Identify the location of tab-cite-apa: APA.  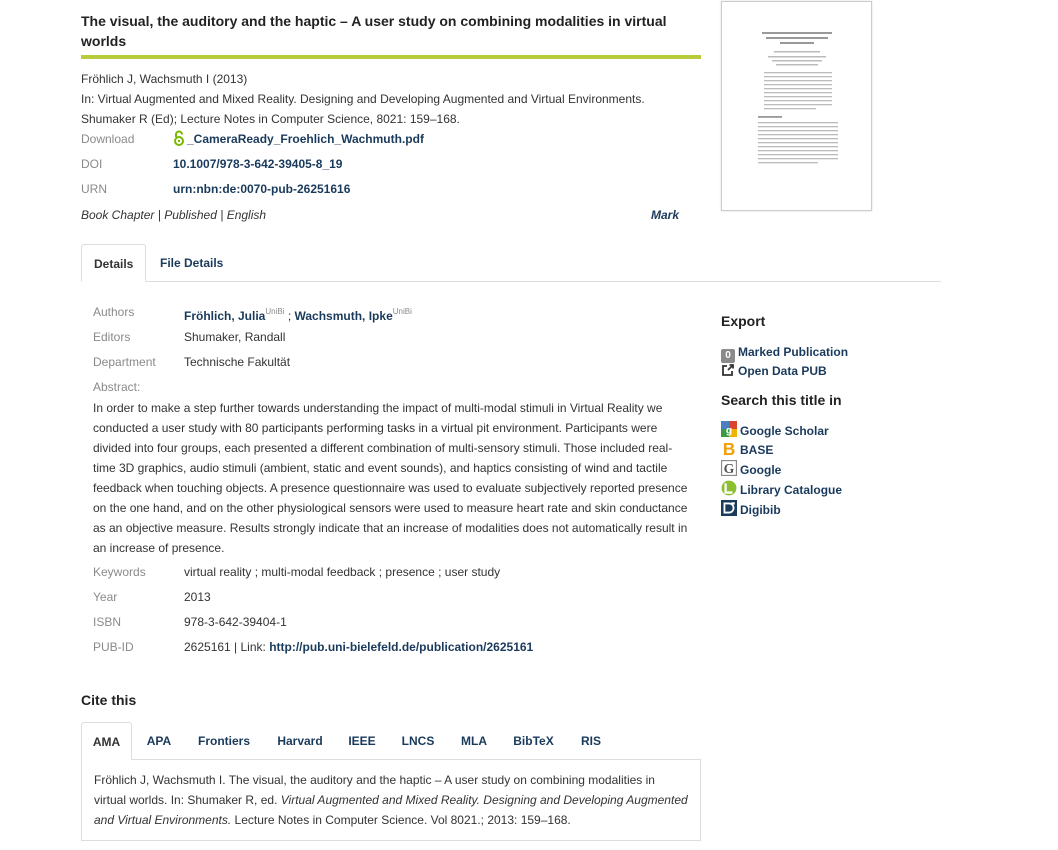
(159, 741).